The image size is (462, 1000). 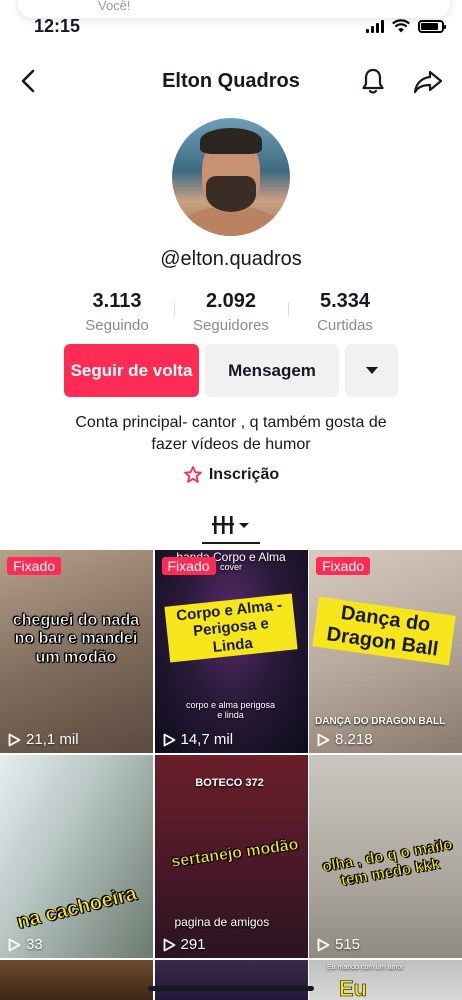 What do you see at coordinates (222, 922) in the screenshot?
I see `video-bottom-text: pagina de amigos` at bounding box center [222, 922].